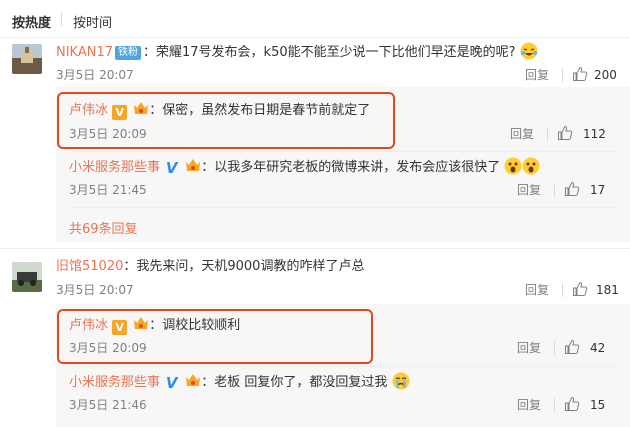  I want to click on reply-timestamp: 3月5日 21:46, so click(108, 405).